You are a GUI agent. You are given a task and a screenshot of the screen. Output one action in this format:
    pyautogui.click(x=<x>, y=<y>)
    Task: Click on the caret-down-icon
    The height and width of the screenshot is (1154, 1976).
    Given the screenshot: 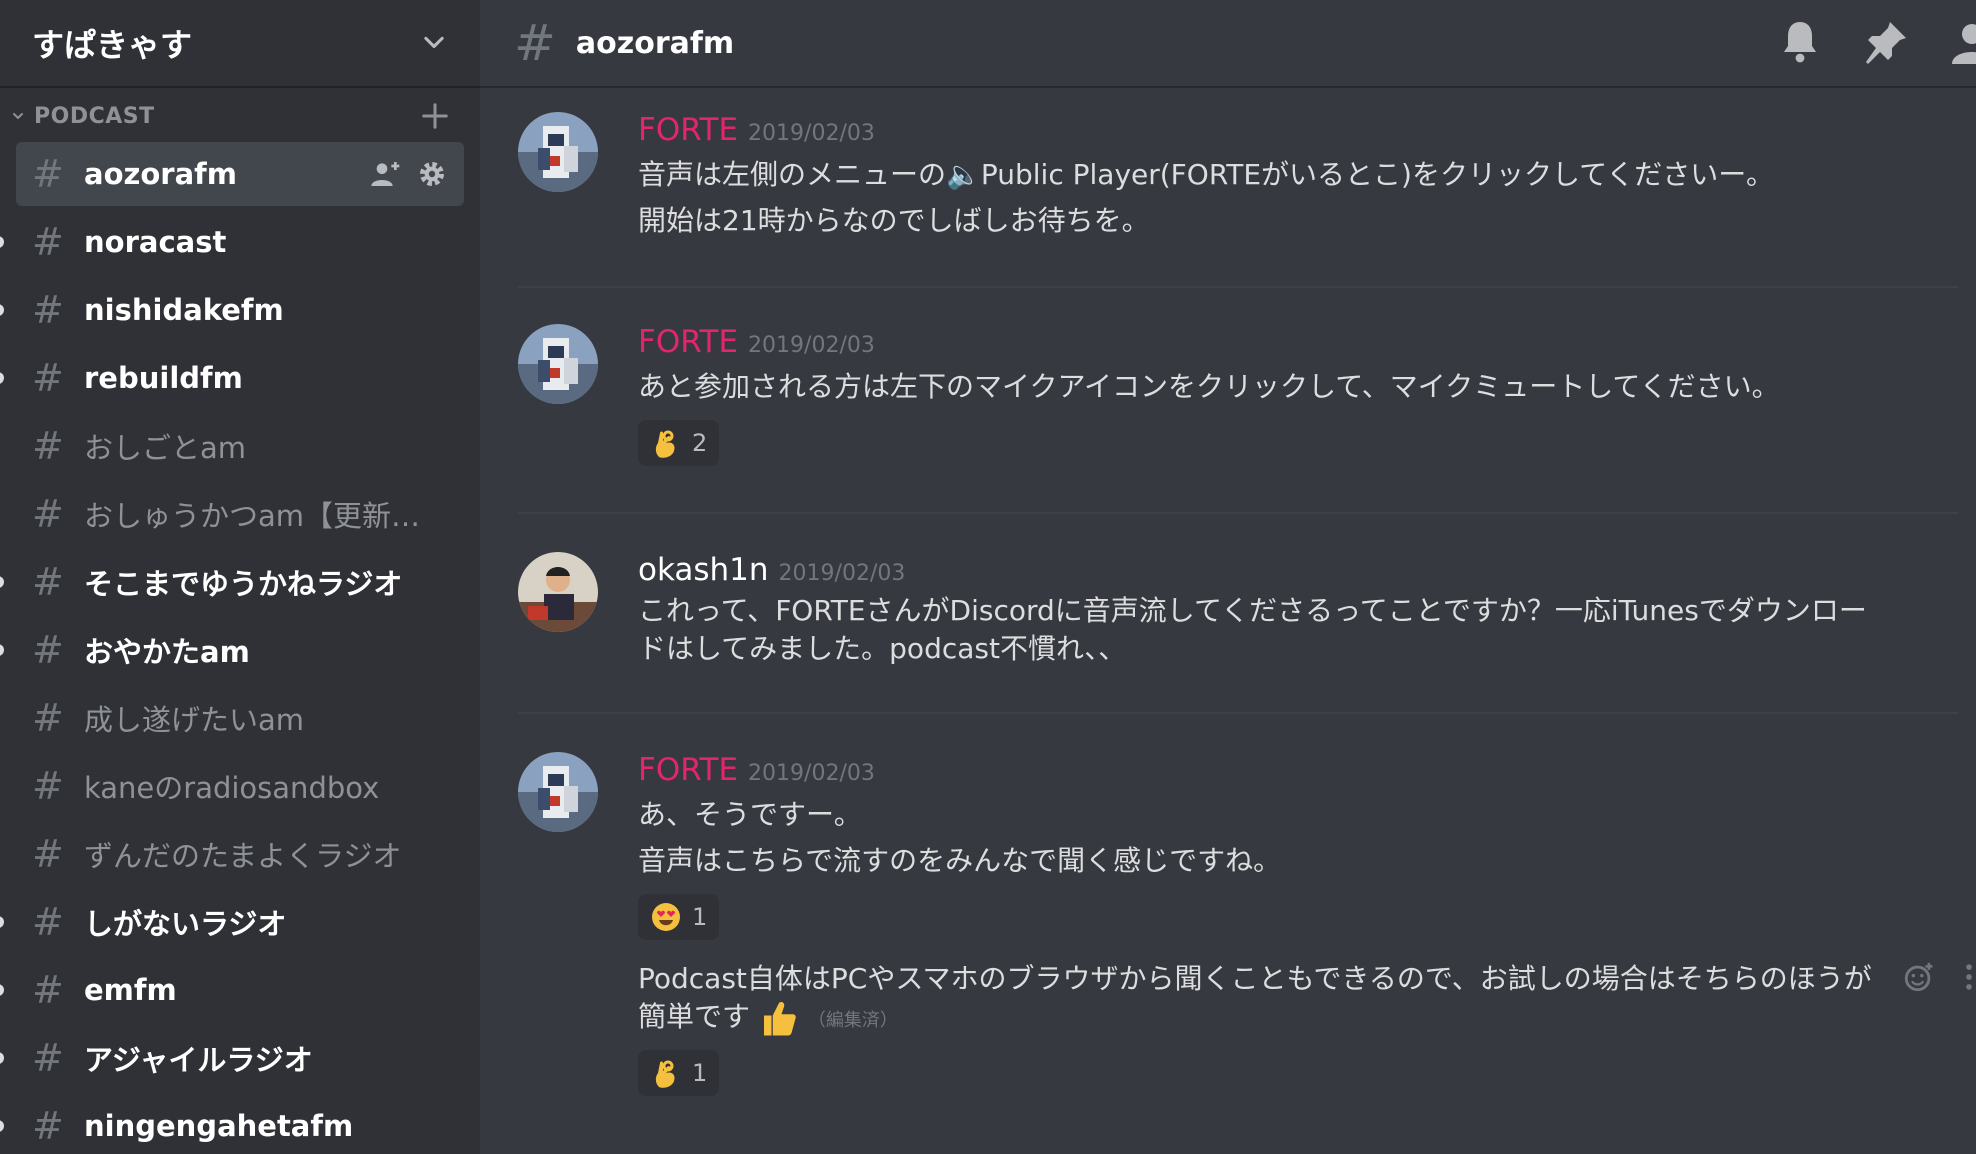 What is the action you would take?
    pyautogui.click(x=18, y=116)
    